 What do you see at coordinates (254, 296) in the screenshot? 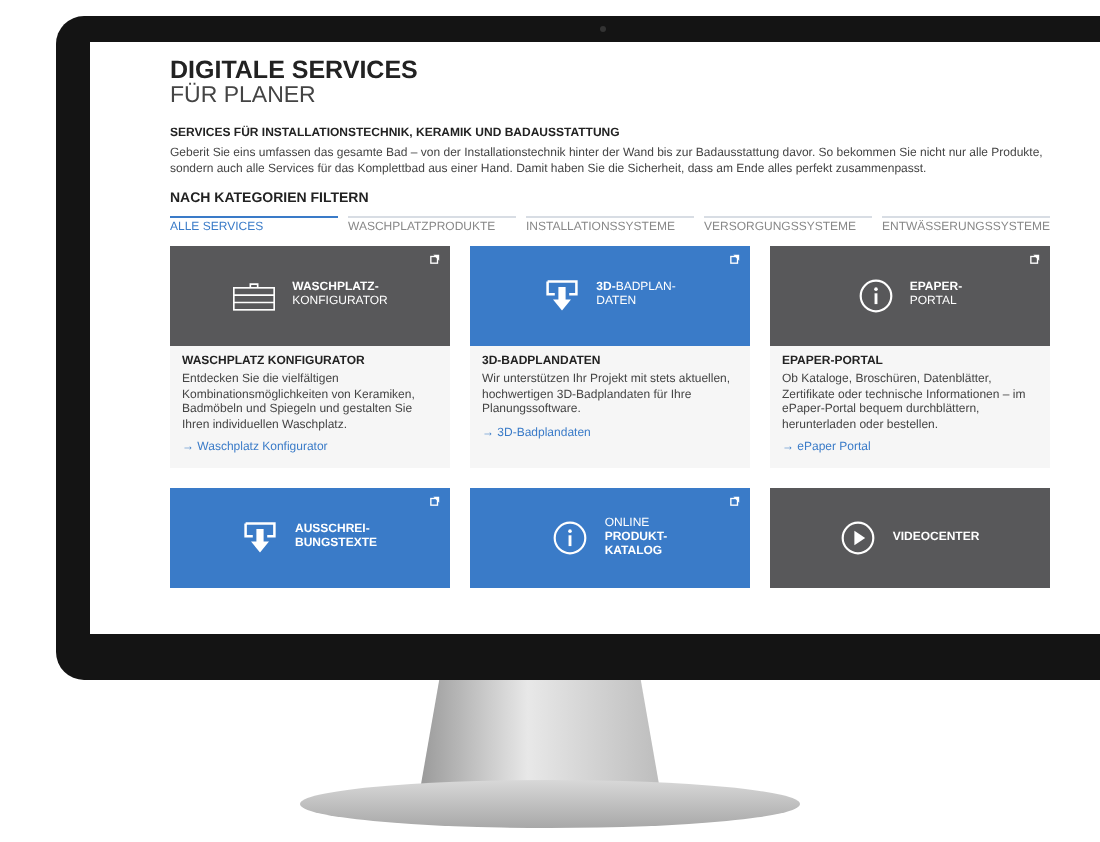
I see `cabinet-icon` at bounding box center [254, 296].